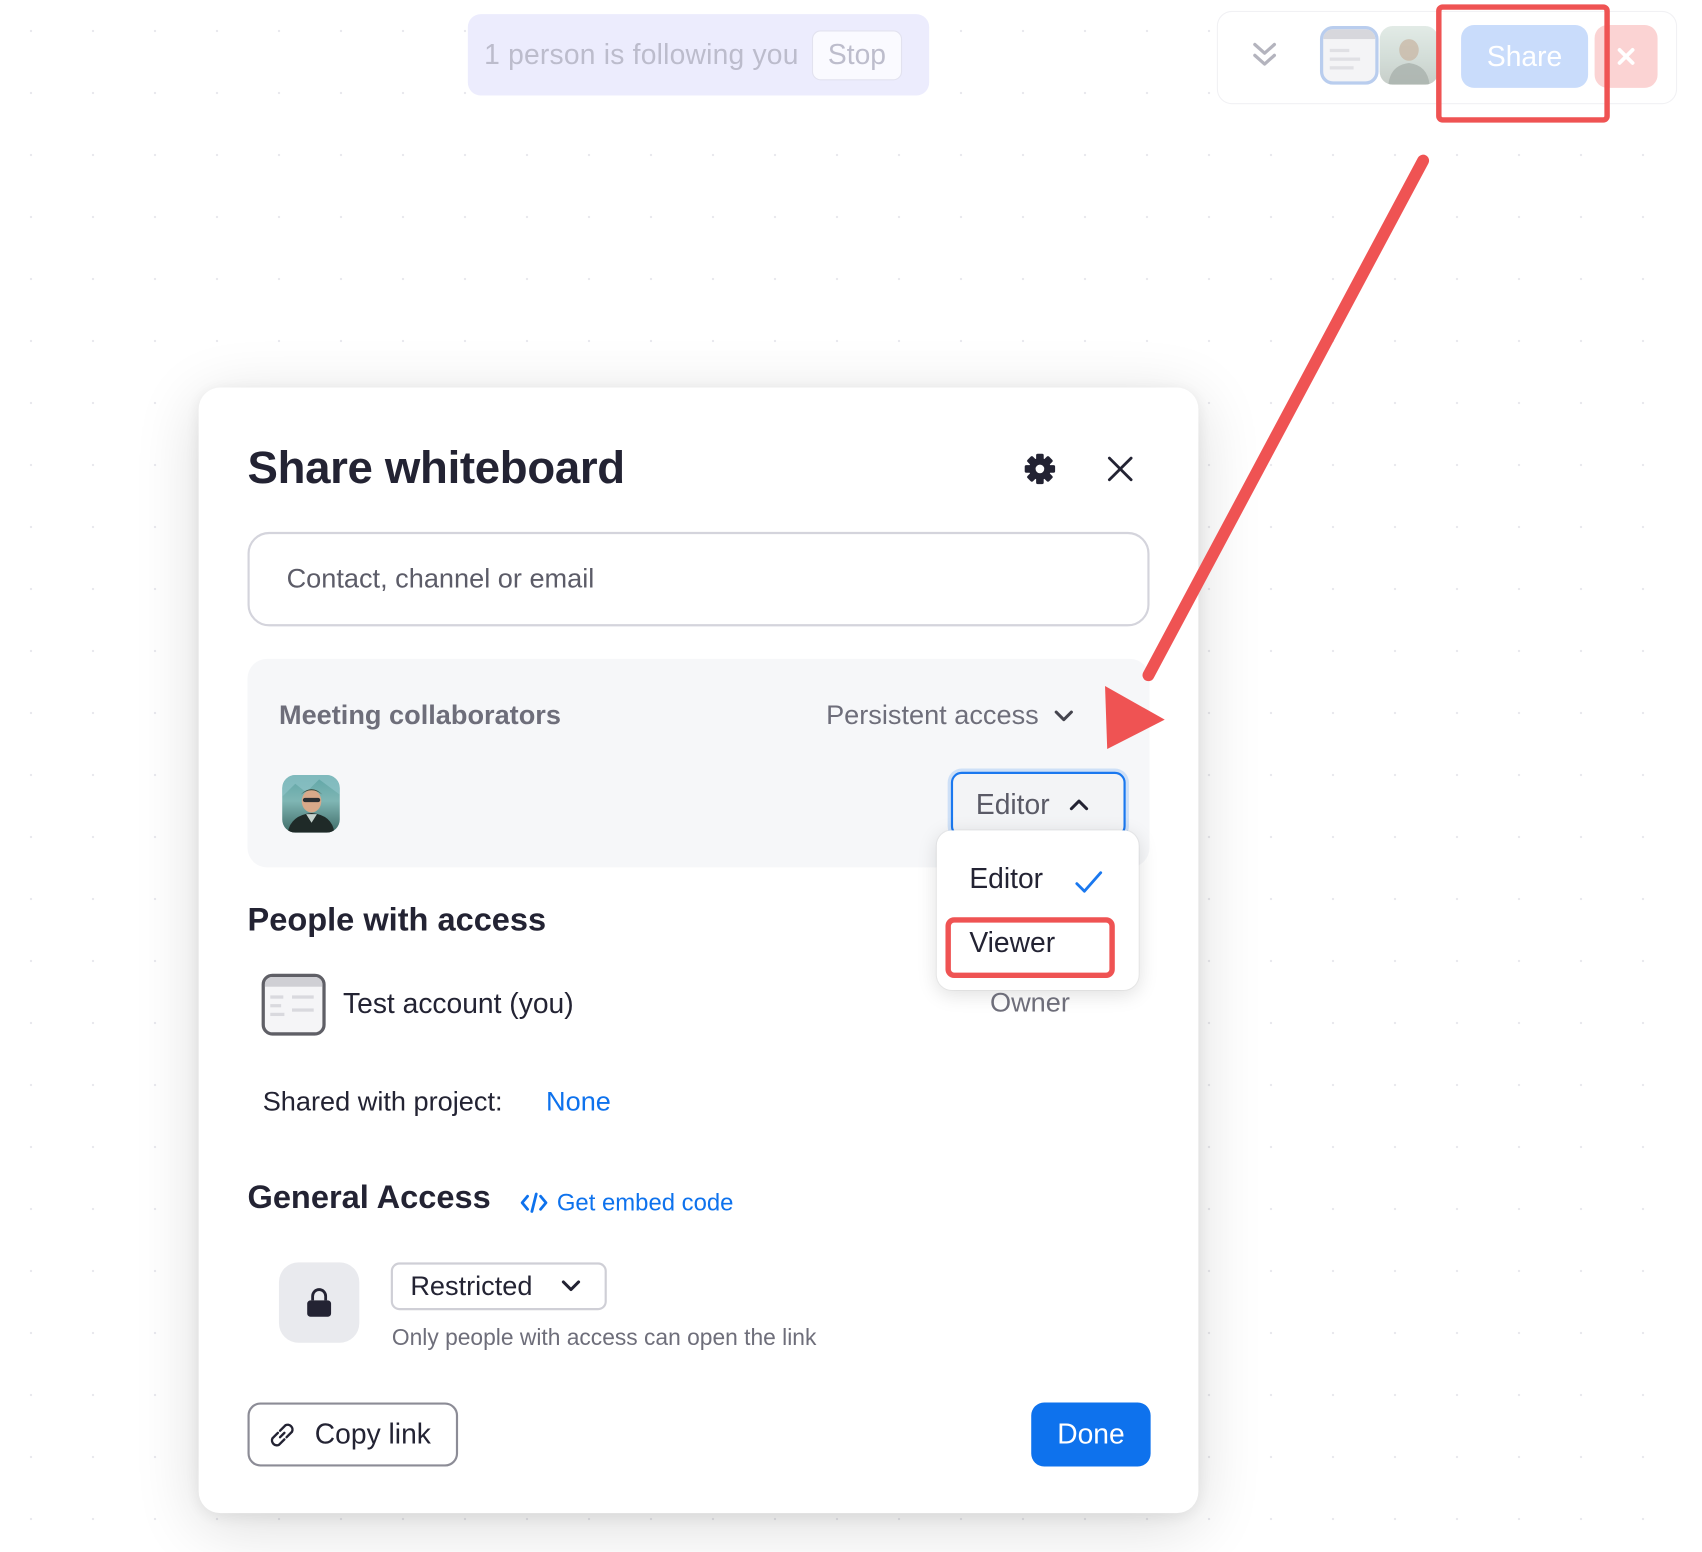 Image resolution: width=1702 pixels, height=1552 pixels. What do you see at coordinates (1089, 882) in the screenshot?
I see `checkmark-icon` at bounding box center [1089, 882].